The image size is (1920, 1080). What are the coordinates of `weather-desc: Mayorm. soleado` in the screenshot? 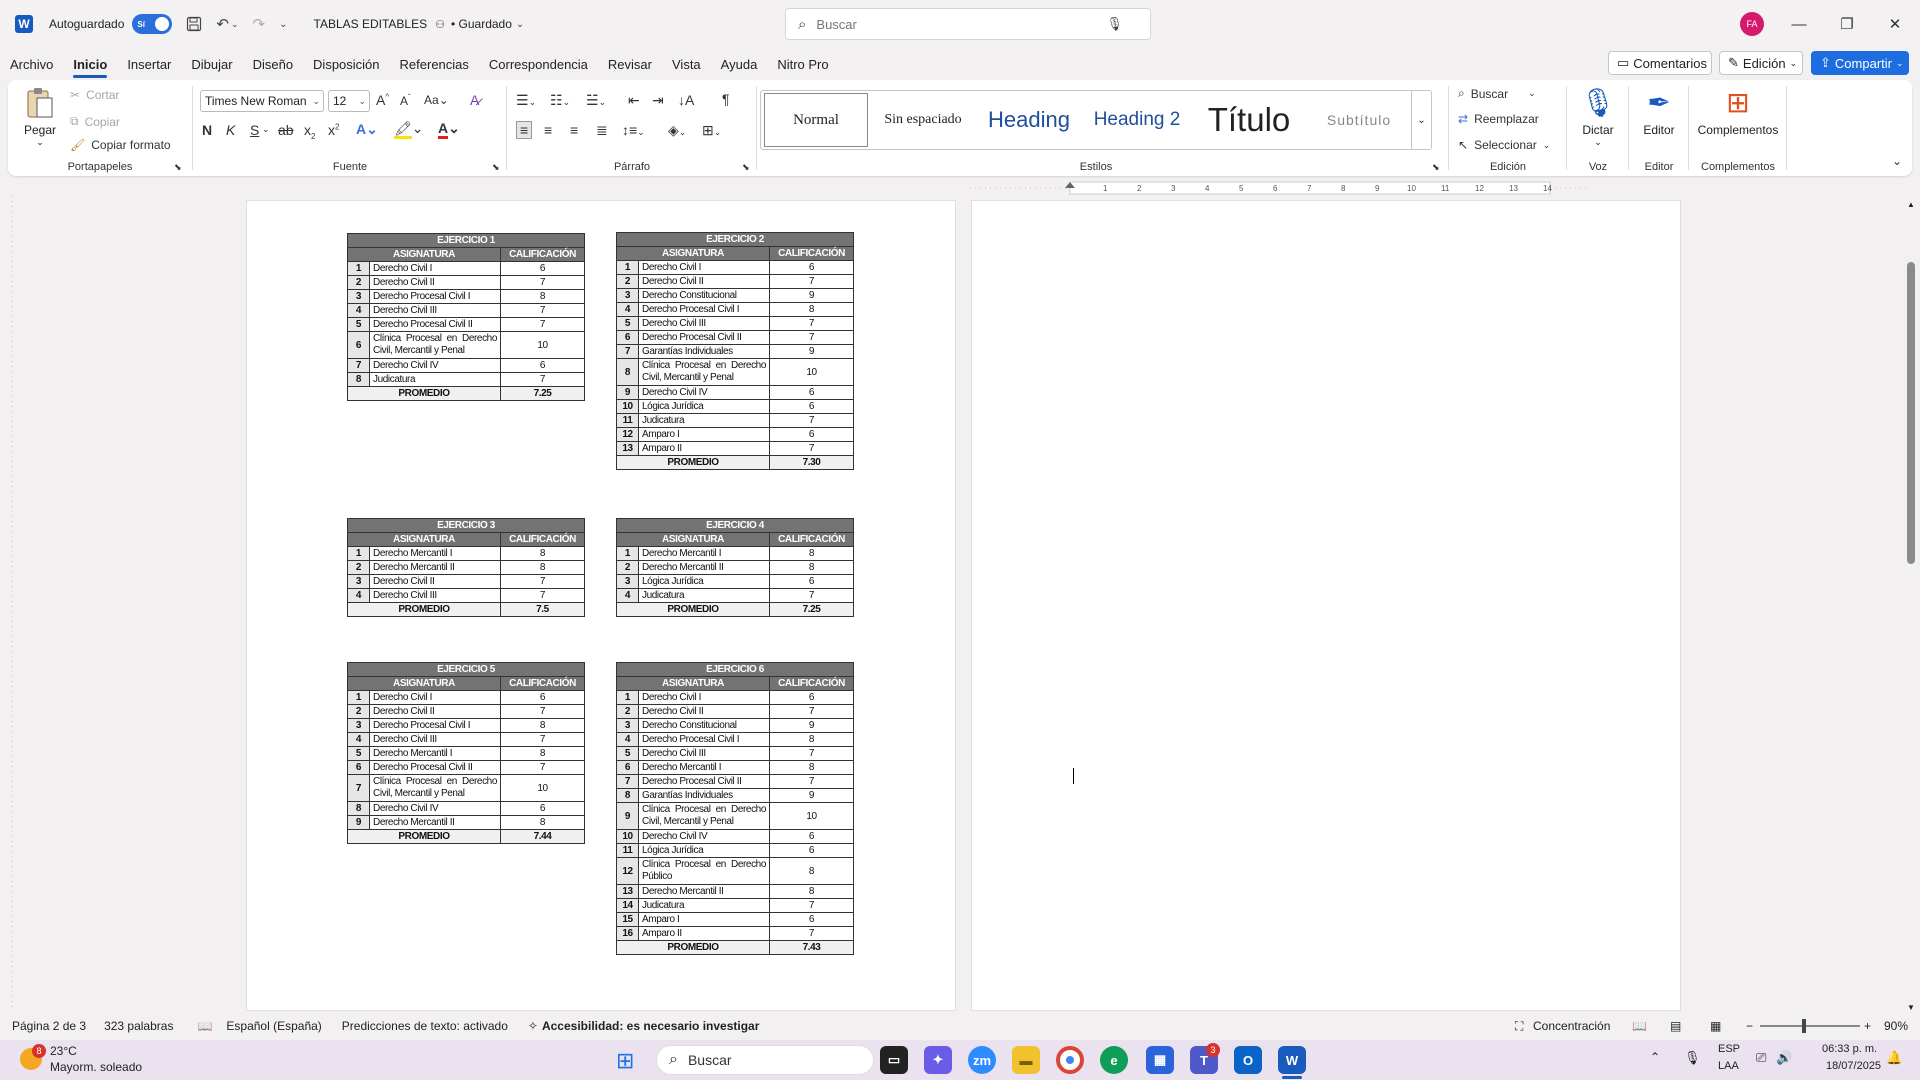 It's located at (96, 1067).